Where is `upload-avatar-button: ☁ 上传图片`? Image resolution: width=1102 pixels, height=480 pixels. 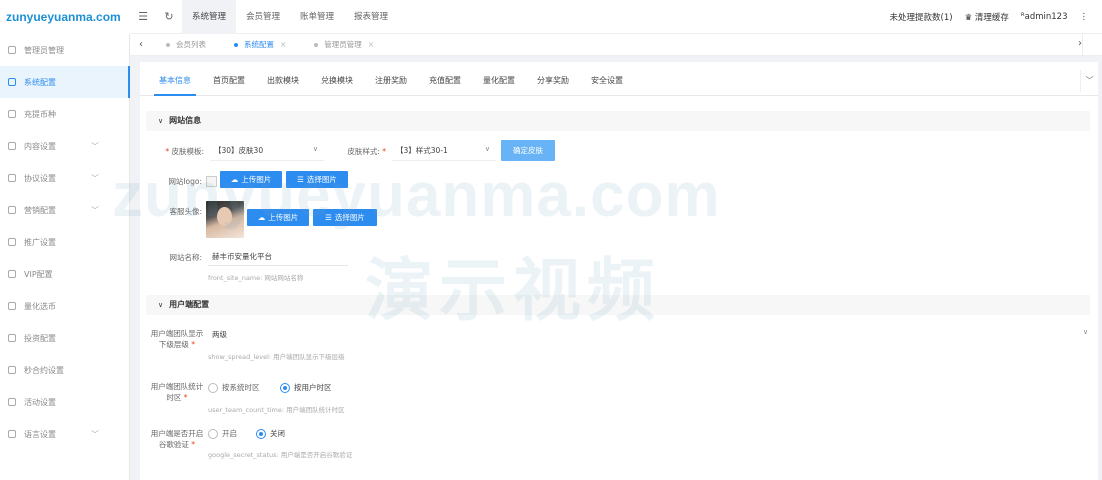
upload-avatar-button: ☁ 上传图片 is located at coordinates (278, 217).